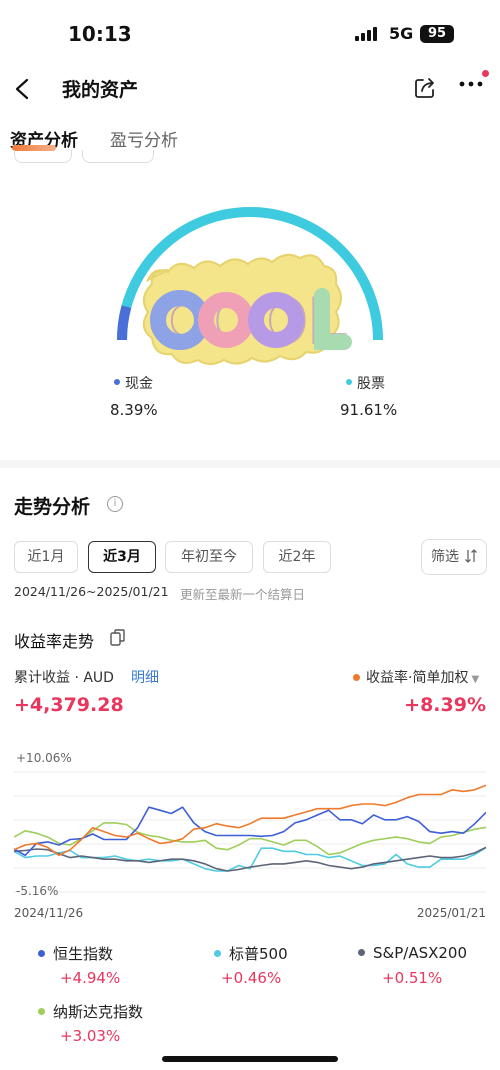 The image size is (500, 1070). Describe the element at coordinates (52, 507) in the screenshot. I see `trend-section-title: 走势分析` at that location.